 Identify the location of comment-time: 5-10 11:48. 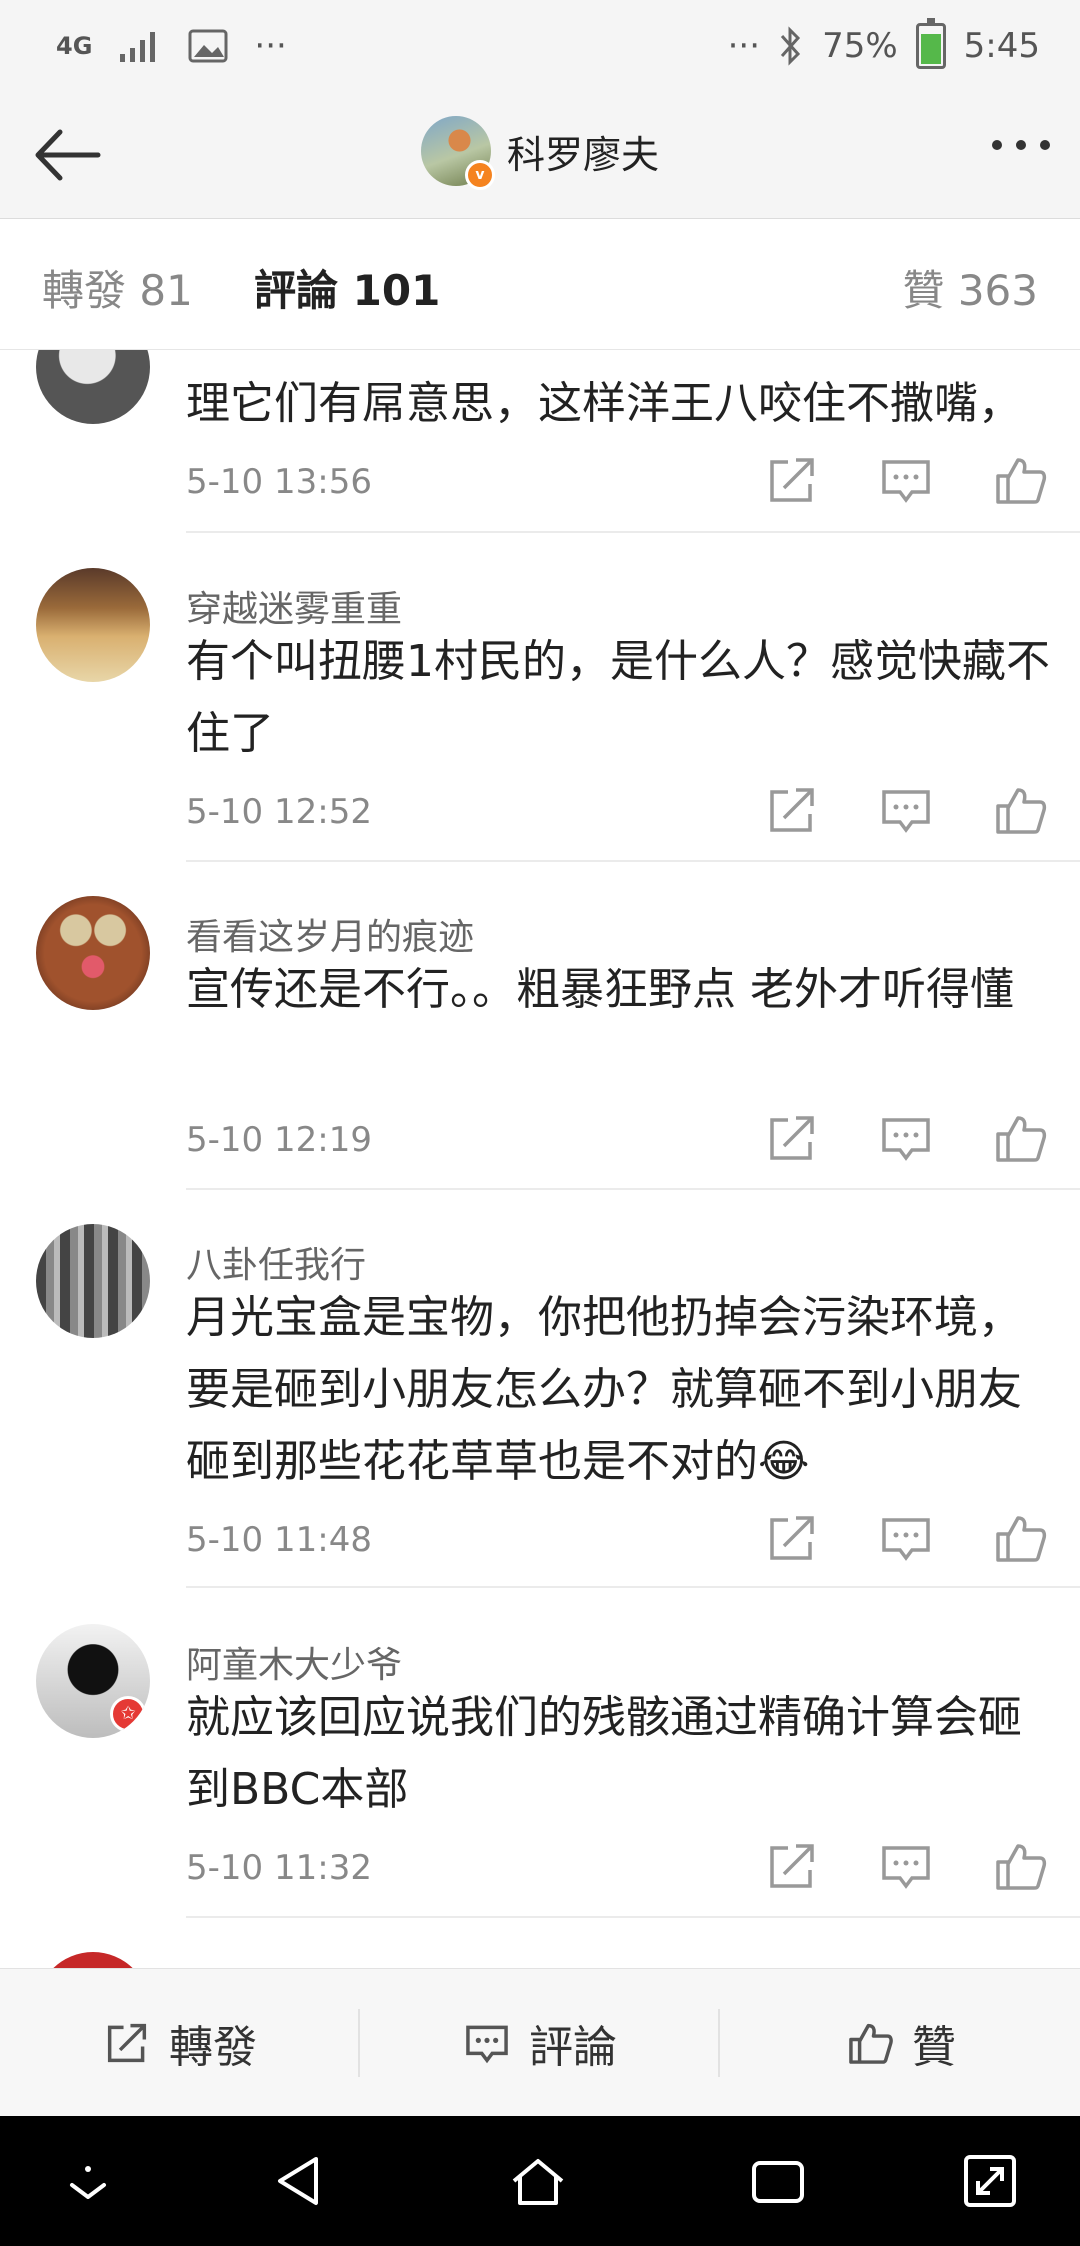
(279, 1540).